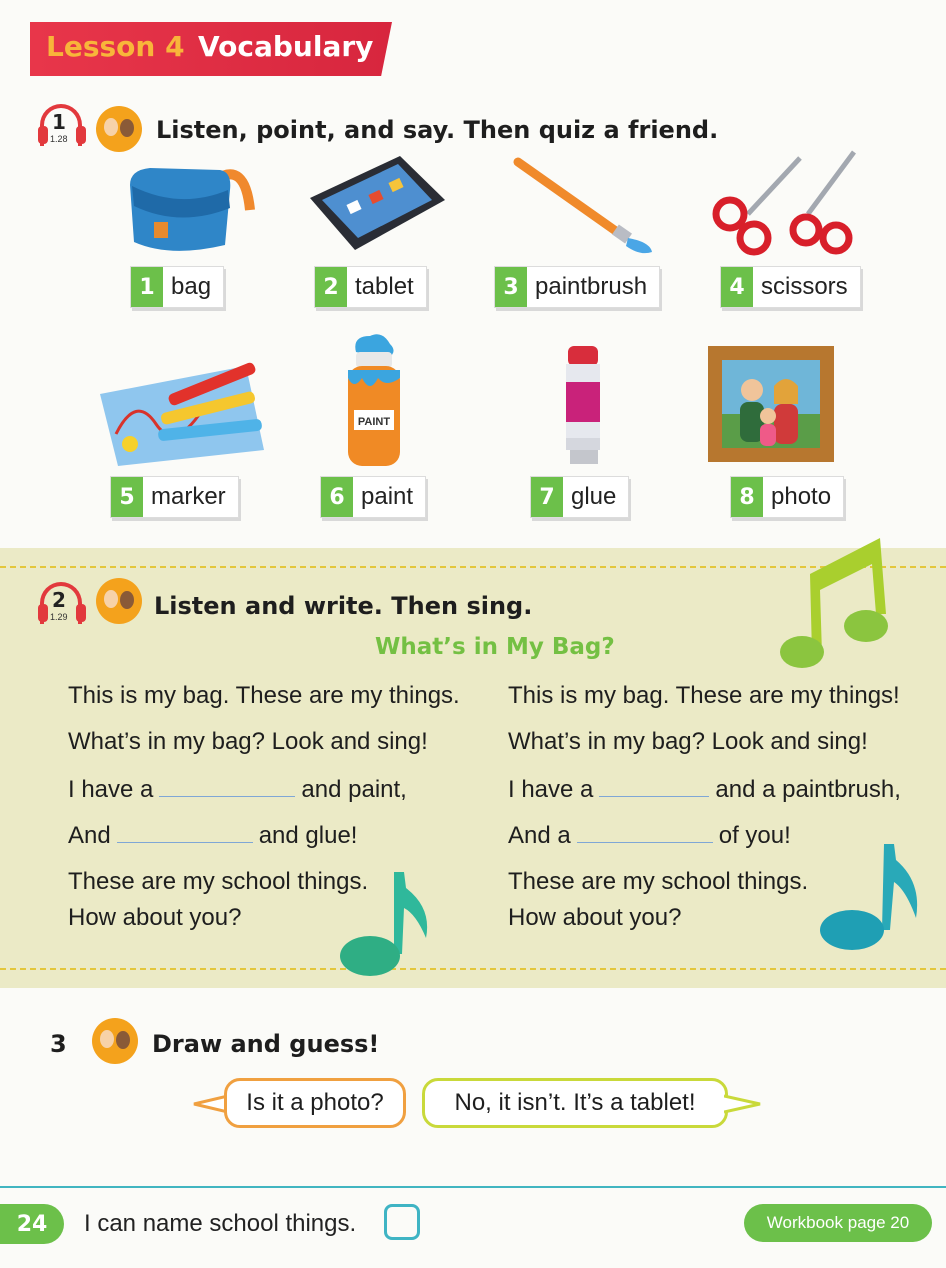  I want to click on vocab-word: photo, so click(801, 496).